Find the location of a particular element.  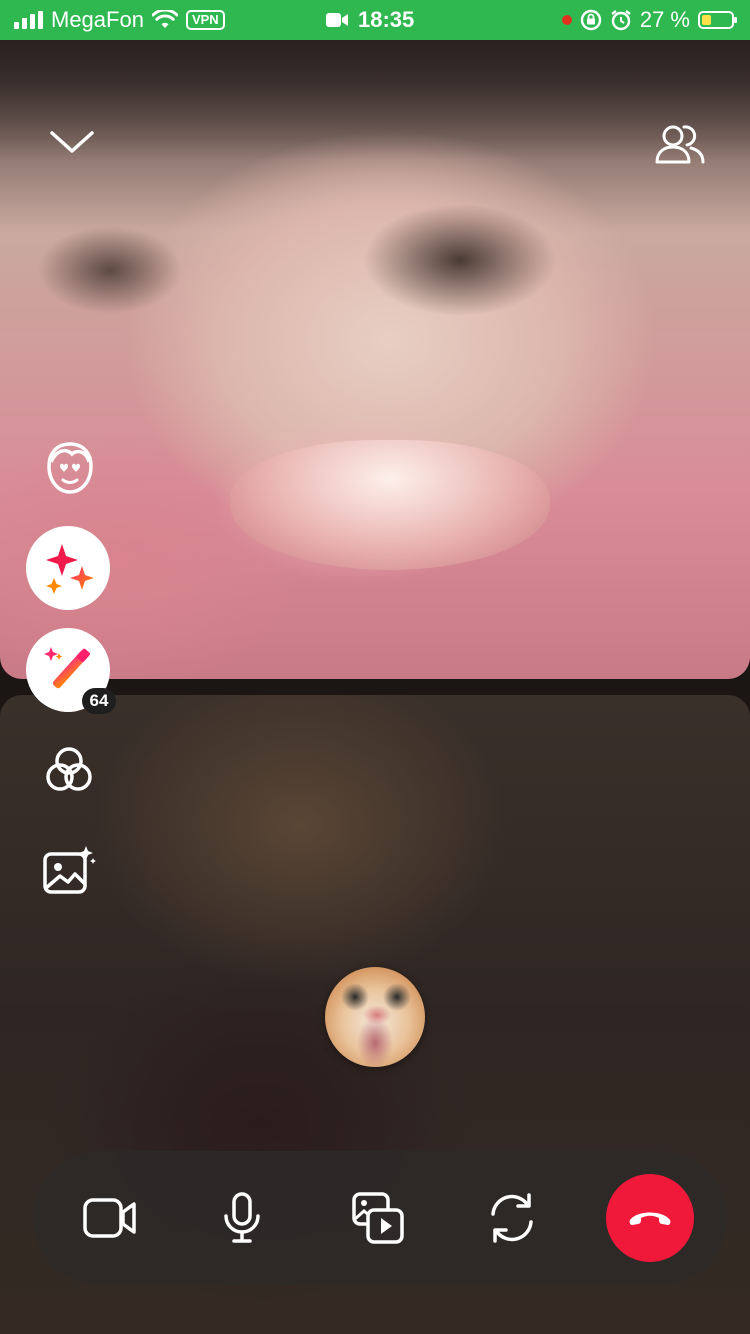

switch-camera-button is located at coordinates (512, 1218).